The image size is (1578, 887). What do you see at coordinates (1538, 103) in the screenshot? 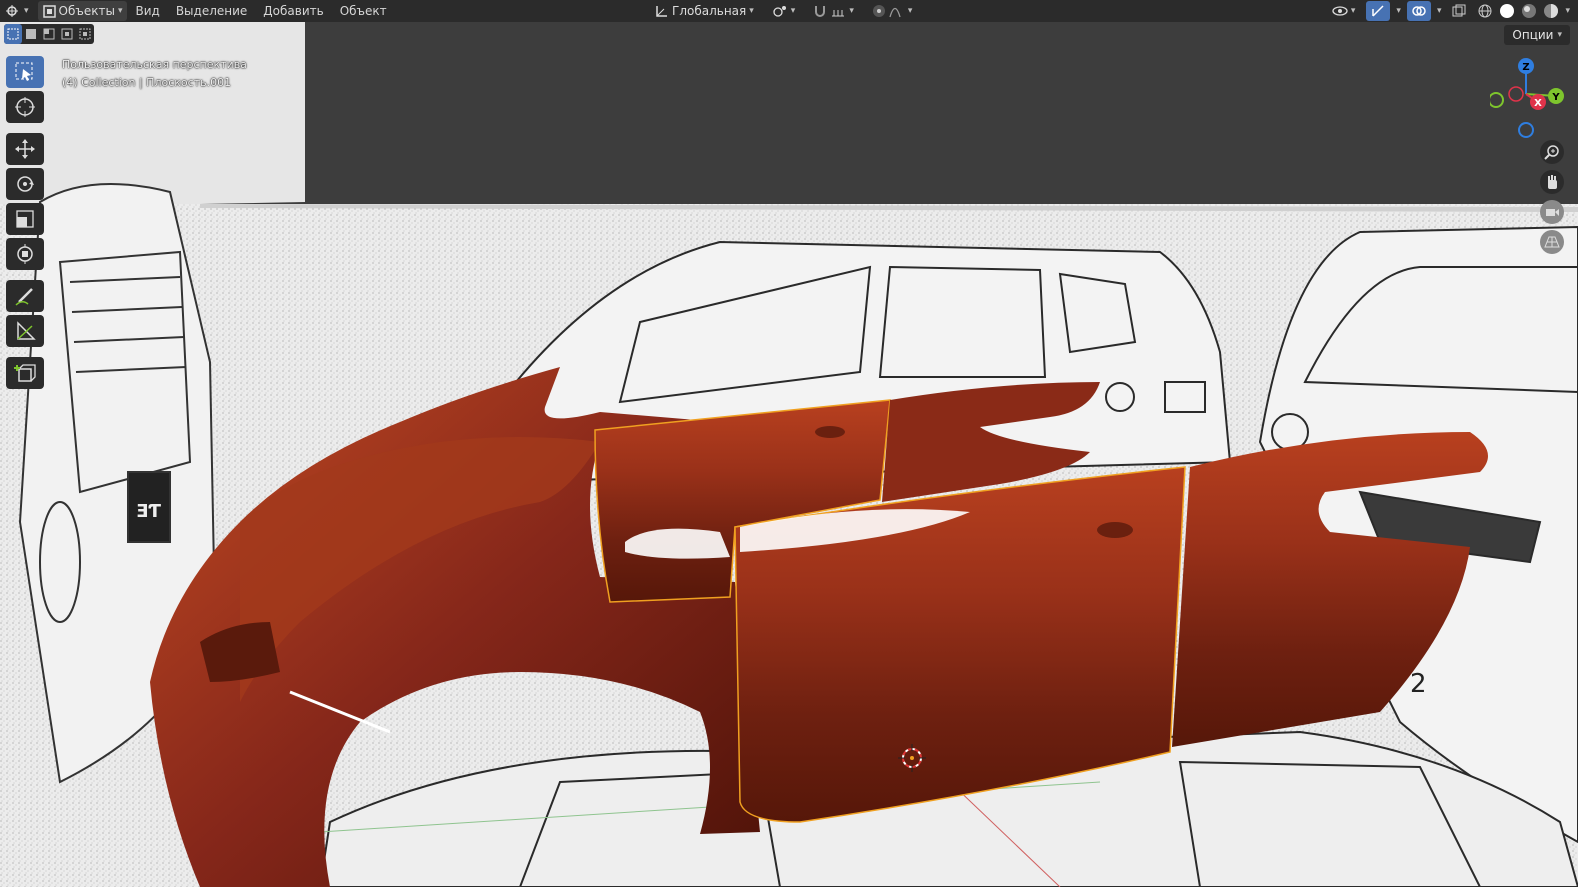
I see `gizmo-x-label: X` at bounding box center [1538, 103].